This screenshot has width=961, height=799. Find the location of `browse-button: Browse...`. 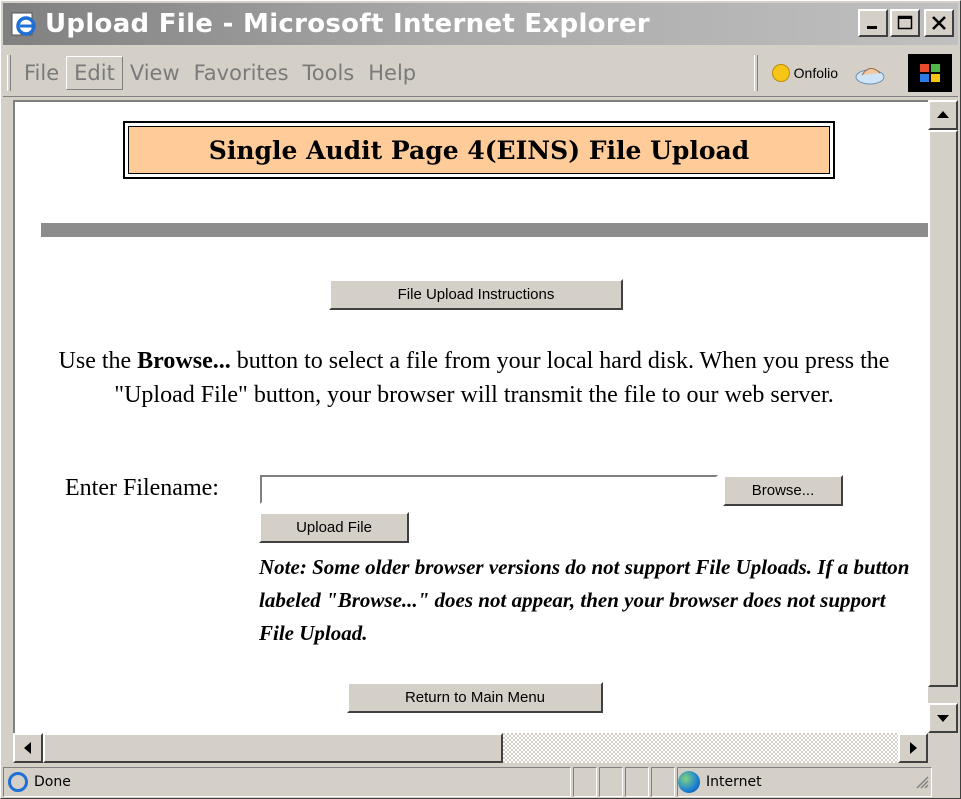

browse-button: Browse... is located at coordinates (783, 490).